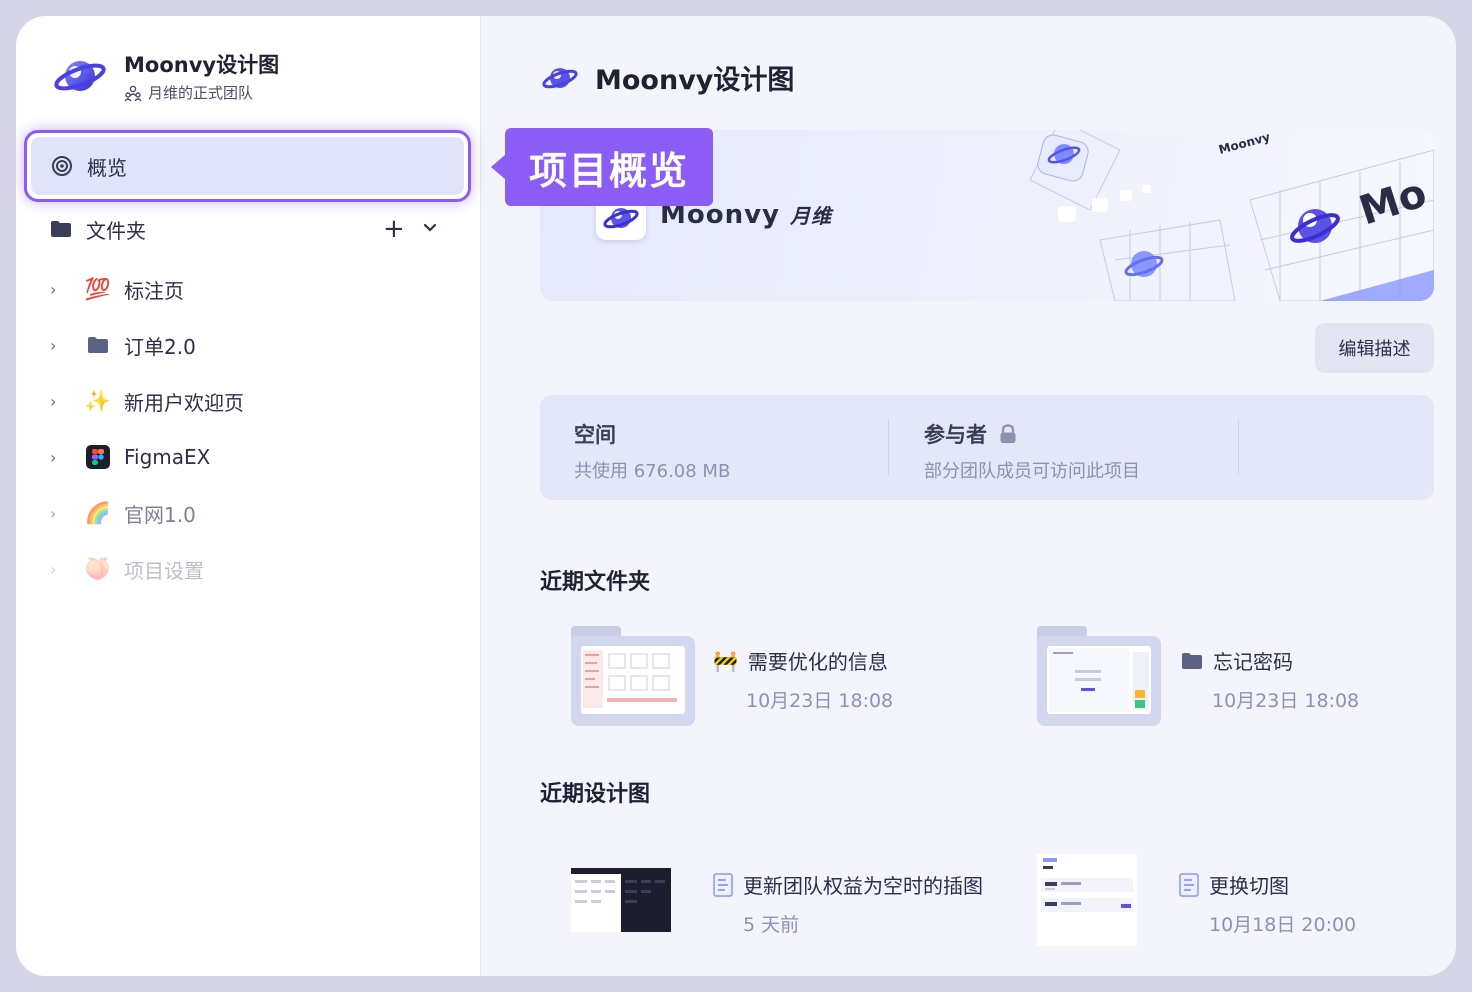 This screenshot has height=992, width=1472. What do you see at coordinates (1244, 143) in the screenshot?
I see `svg-text: Moonvy` at bounding box center [1244, 143].